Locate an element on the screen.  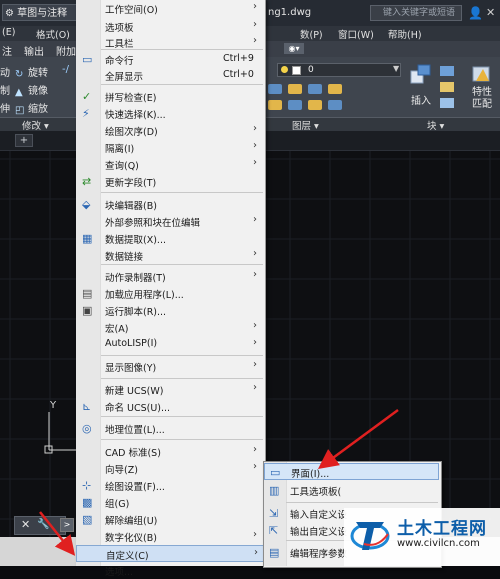
menu-item-label: 选项板 is located at coordinates (119, 28).